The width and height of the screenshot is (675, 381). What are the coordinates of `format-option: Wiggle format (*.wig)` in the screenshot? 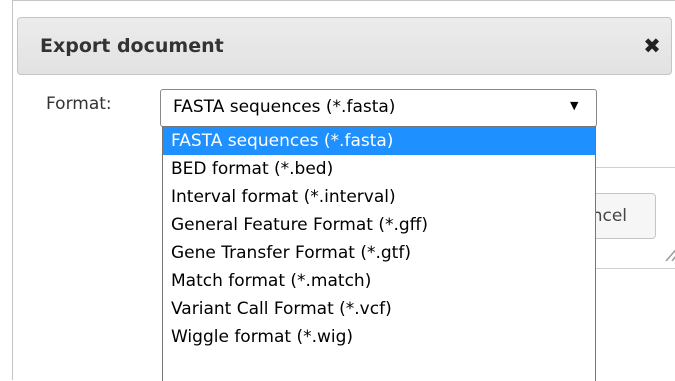 It's located at (379, 337).